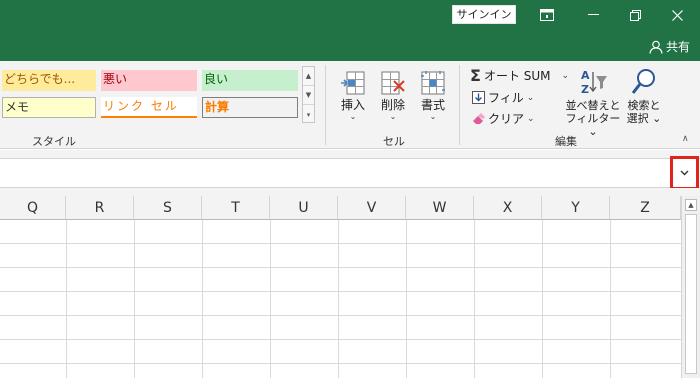 The width and height of the screenshot is (700, 378). What do you see at coordinates (350, 192) in the screenshot?
I see `formula-gap` at bounding box center [350, 192].